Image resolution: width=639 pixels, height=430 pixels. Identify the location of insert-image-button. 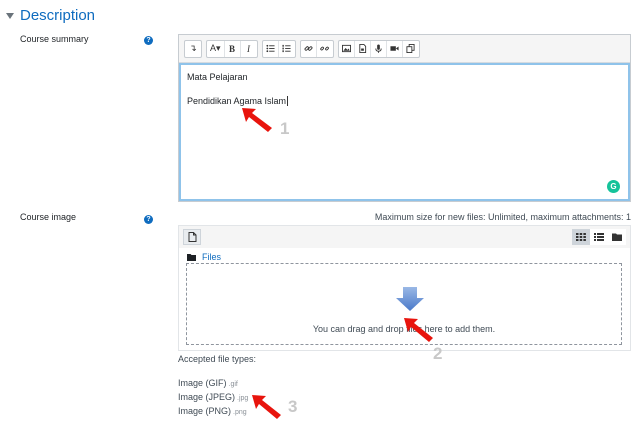
(347, 48).